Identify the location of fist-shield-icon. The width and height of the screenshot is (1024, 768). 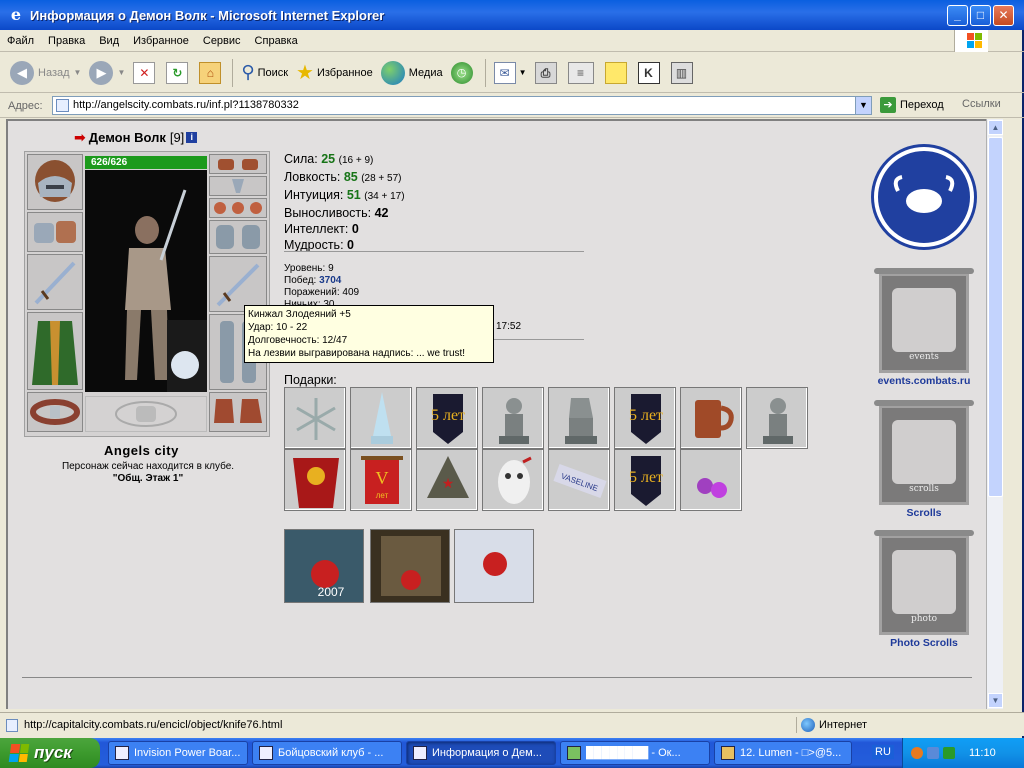
(924, 320).